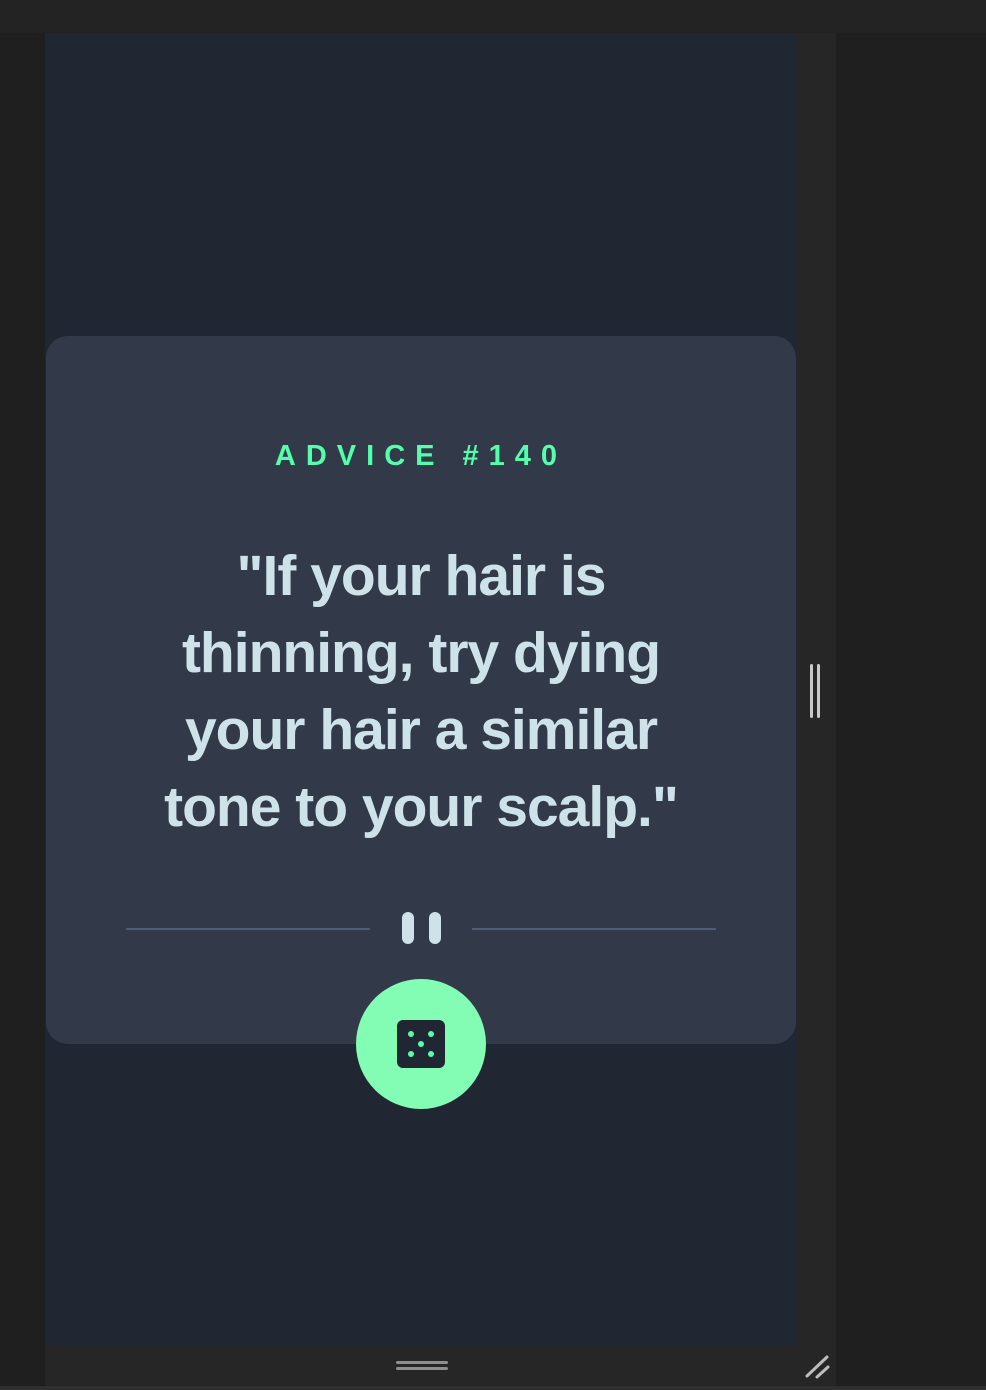  What do you see at coordinates (421, 456) in the screenshot?
I see `advice-id-heading: ADVICE #140` at bounding box center [421, 456].